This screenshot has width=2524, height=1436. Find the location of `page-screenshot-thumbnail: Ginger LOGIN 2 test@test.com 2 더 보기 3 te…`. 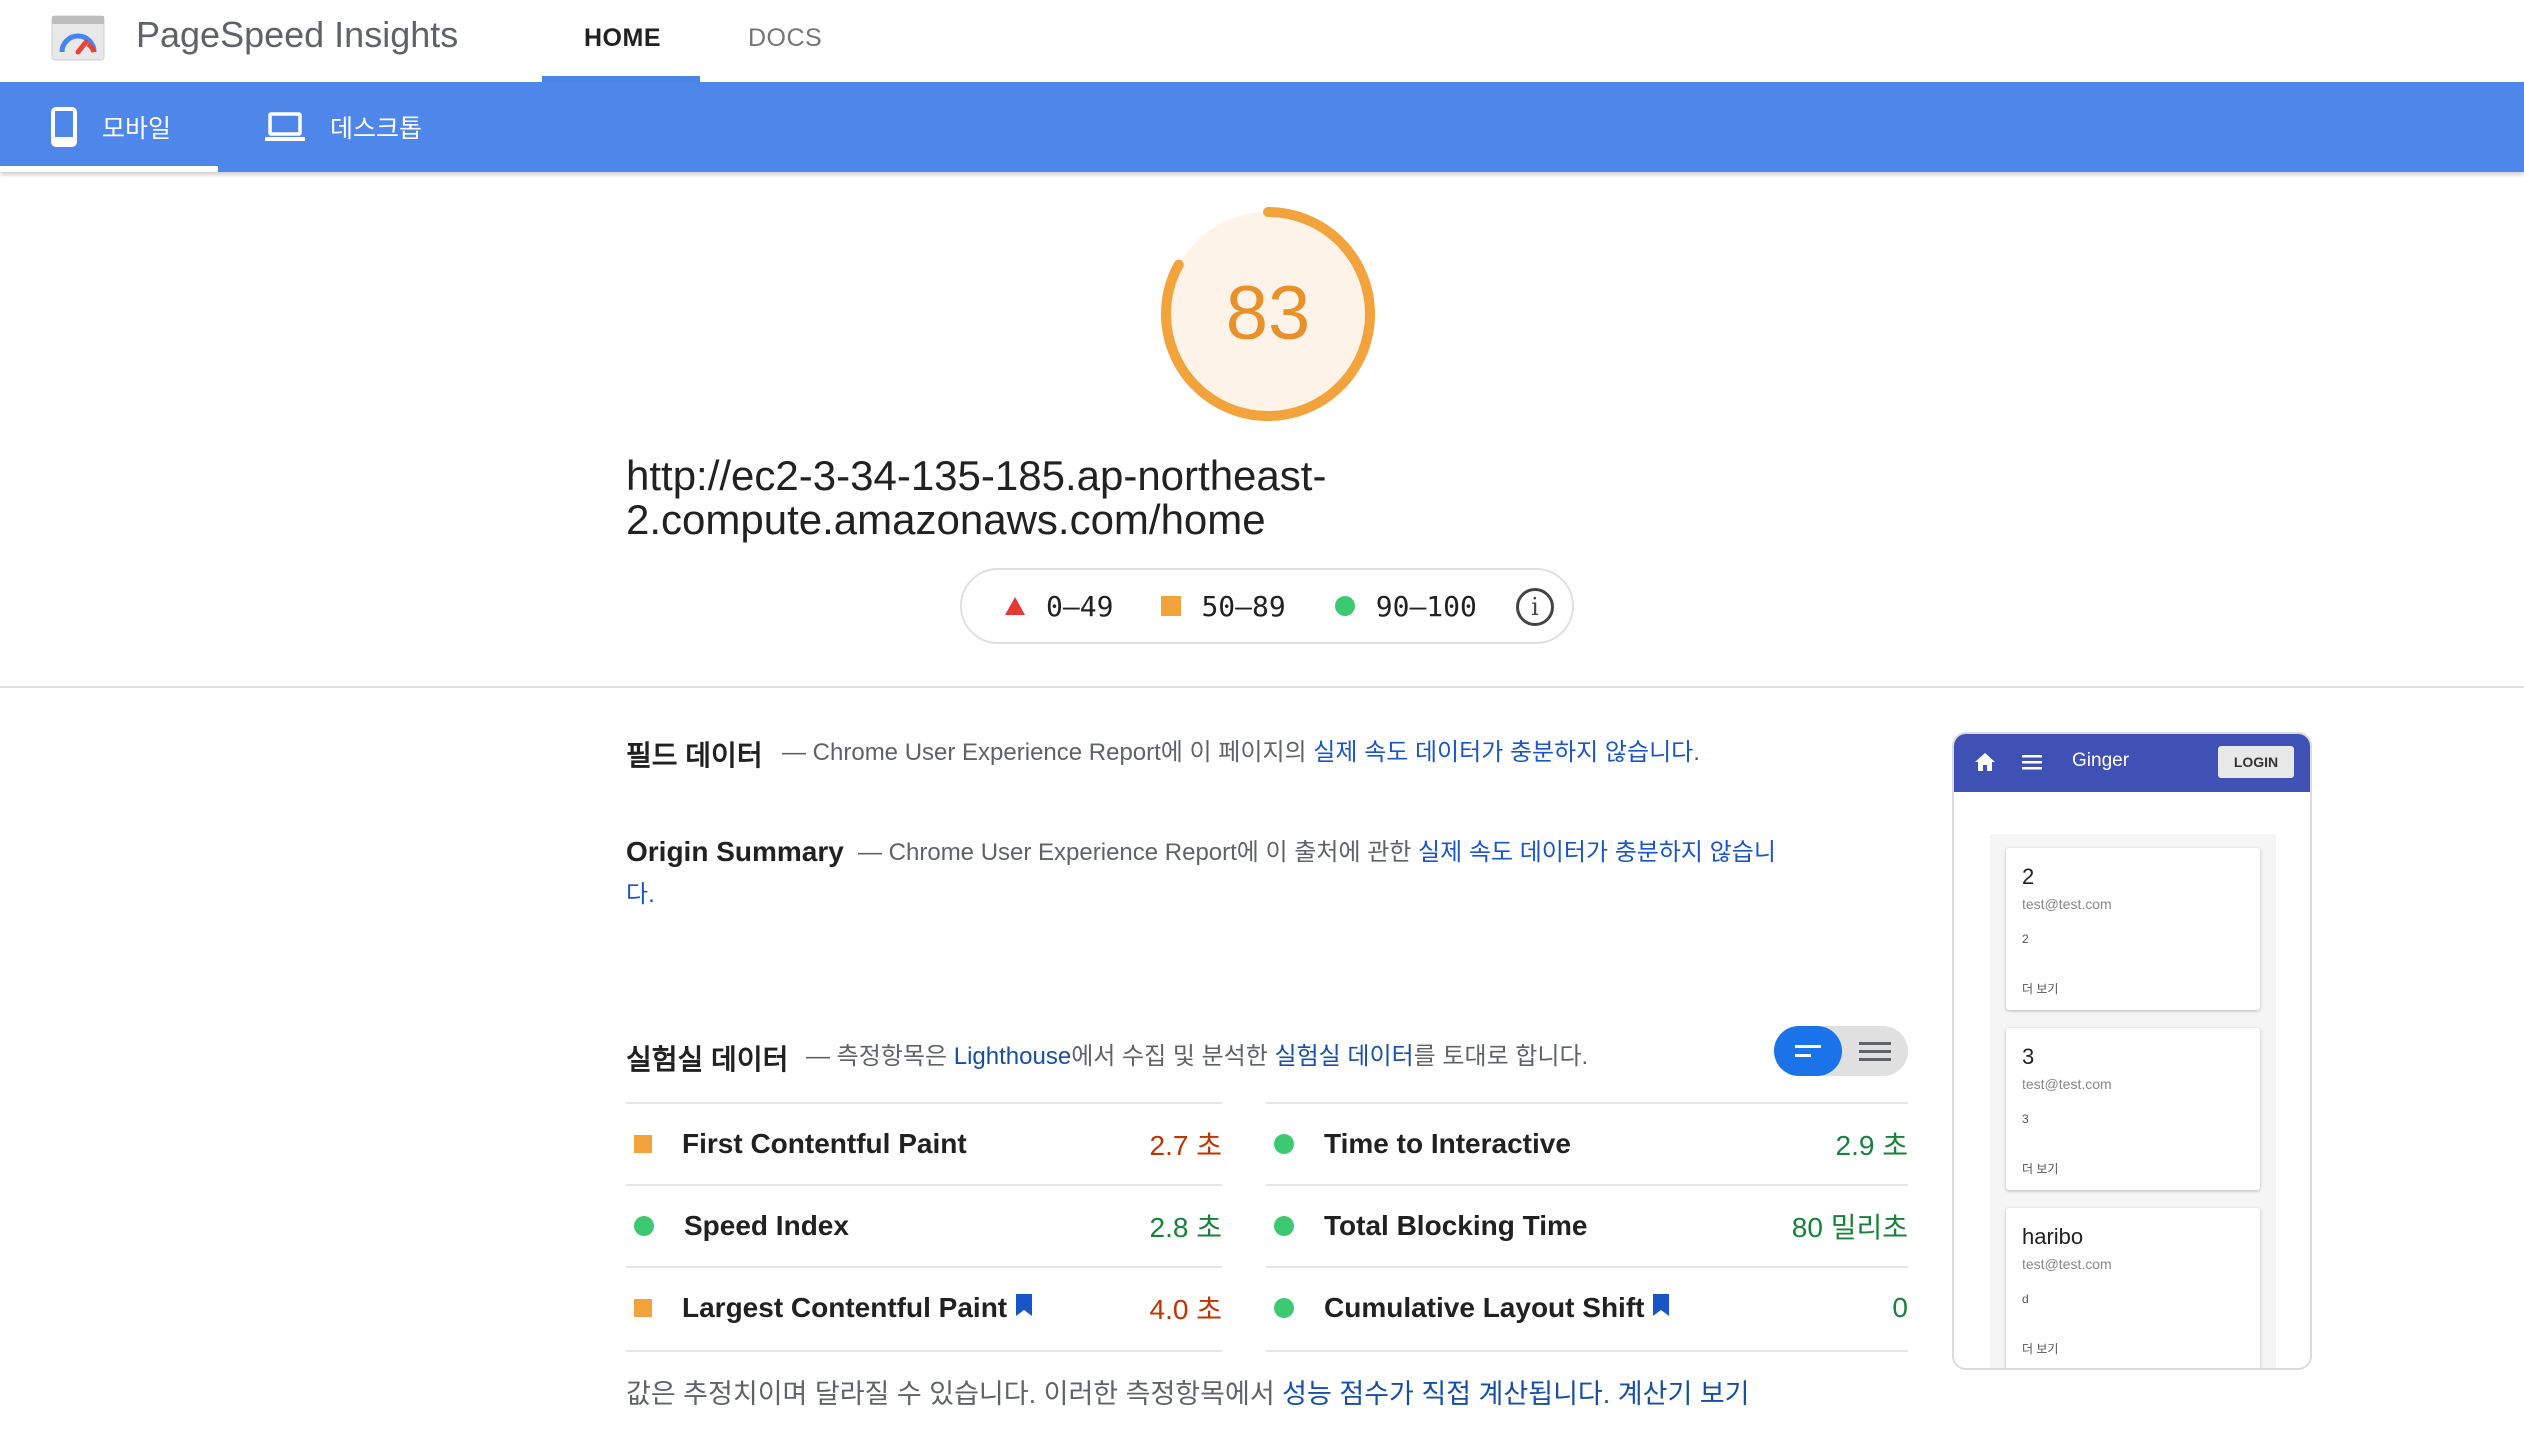

page-screenshot-thumbnail: Ginger LOGIN 2 test@test.com 2 더 보기 3 te… is located at coordinates (2132, 1051).